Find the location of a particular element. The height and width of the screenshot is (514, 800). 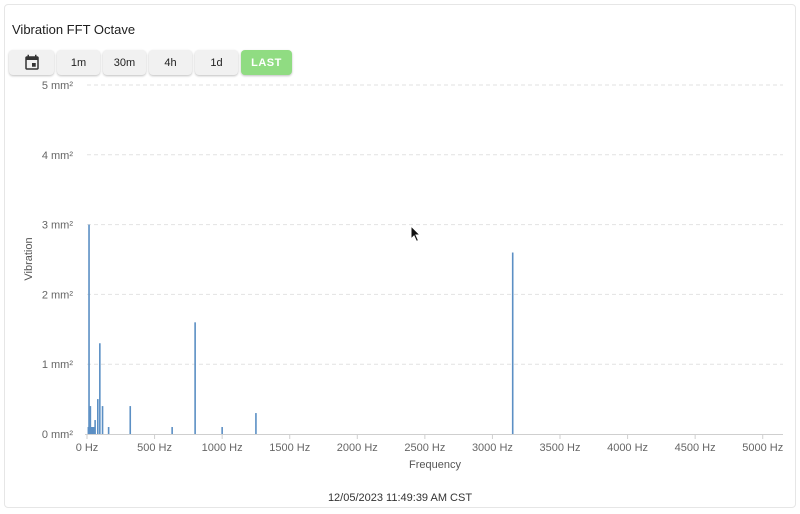

x-tick-label: 0 Hz is located at coordinates (87, 448).